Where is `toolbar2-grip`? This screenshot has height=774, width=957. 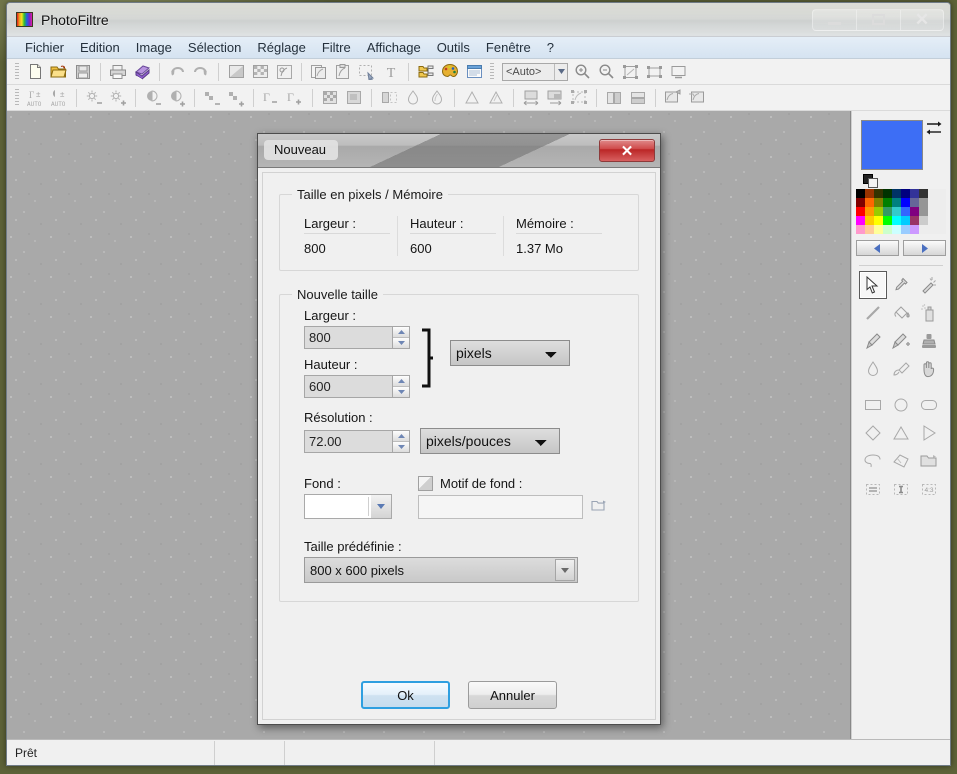
toolbar2-grip is located at coordinates (17, 97).